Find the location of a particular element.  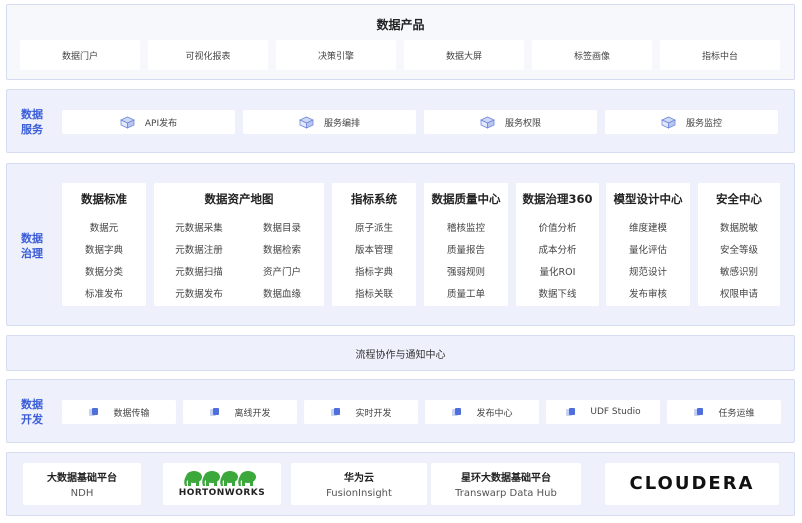

list-item: 数据元 is located at coordinates (104, 227).